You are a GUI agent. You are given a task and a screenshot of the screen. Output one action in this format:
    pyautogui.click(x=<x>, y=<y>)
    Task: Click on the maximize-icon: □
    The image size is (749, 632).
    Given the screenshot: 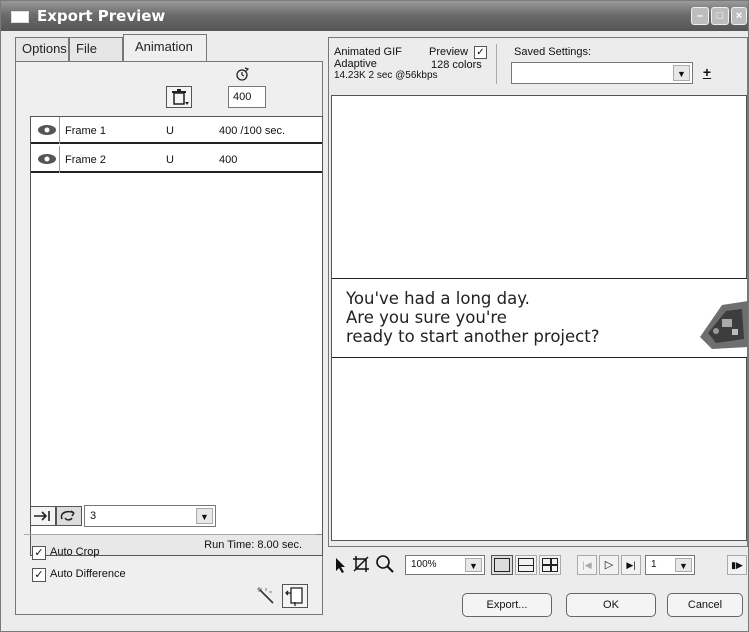 What is the action you would take?
    pyautogui.click(x=720, y=16)
    